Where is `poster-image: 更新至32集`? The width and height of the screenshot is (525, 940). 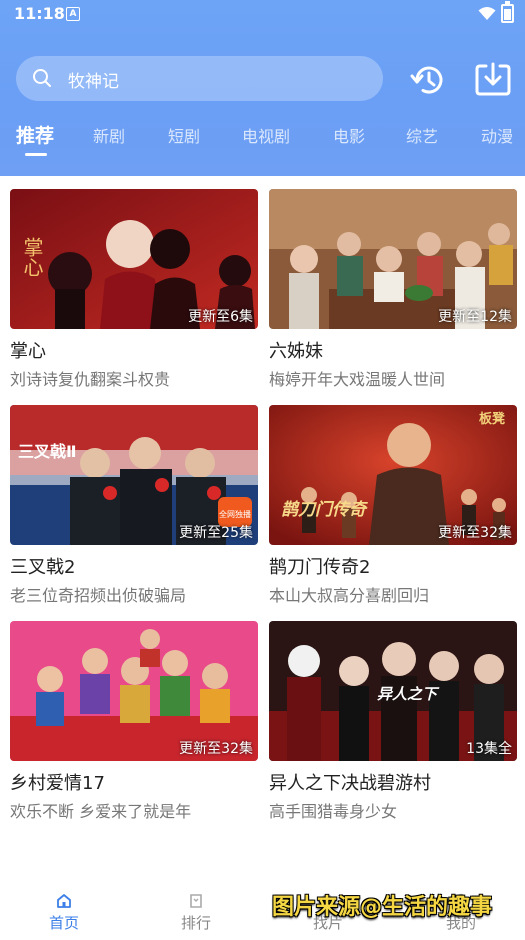
poster-image: 更新至32集 is located at coordinates (134, 691).